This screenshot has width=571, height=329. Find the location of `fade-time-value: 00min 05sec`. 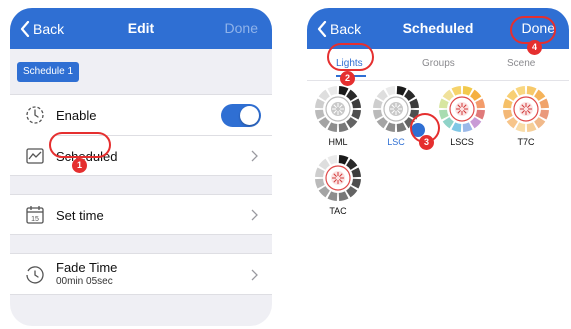

fade-time-value: 00min 05sec is located at coordinates (84, 281).